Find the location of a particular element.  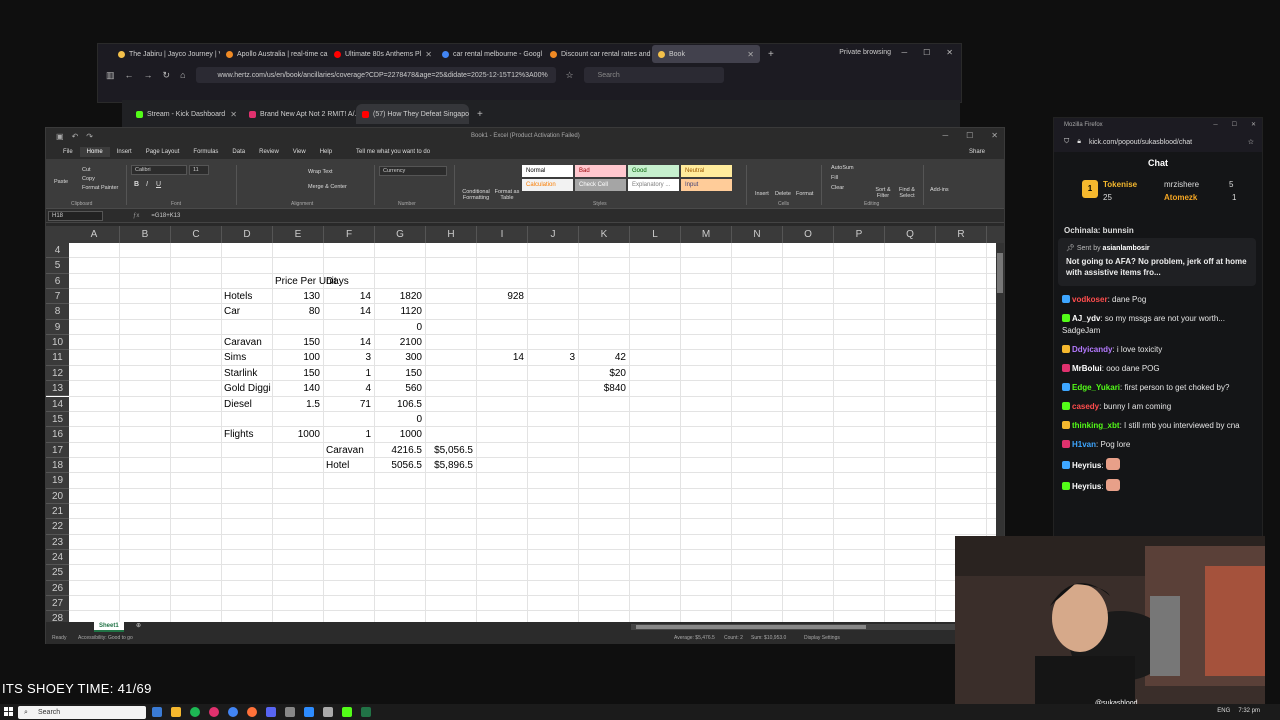

row-header: 8 is located at coordinates (57, 312).